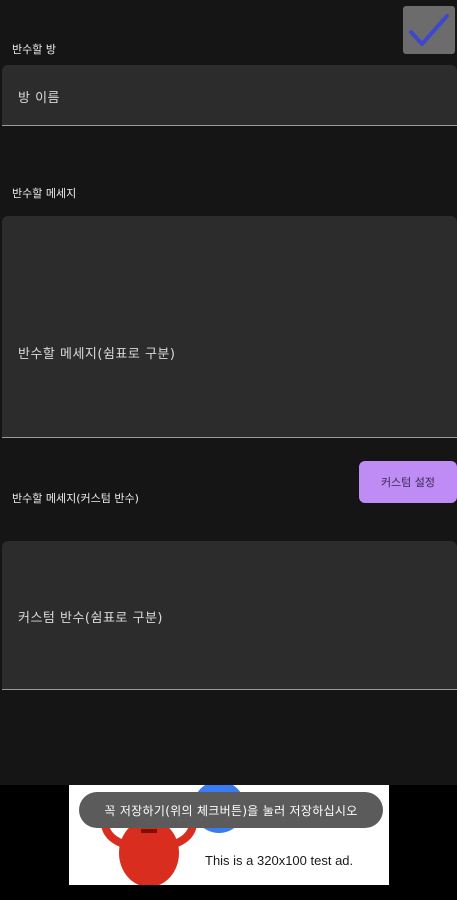  I want to click on custom-placeholder: 커스텀 반수(쉼표로 구분), so click(91, 618).